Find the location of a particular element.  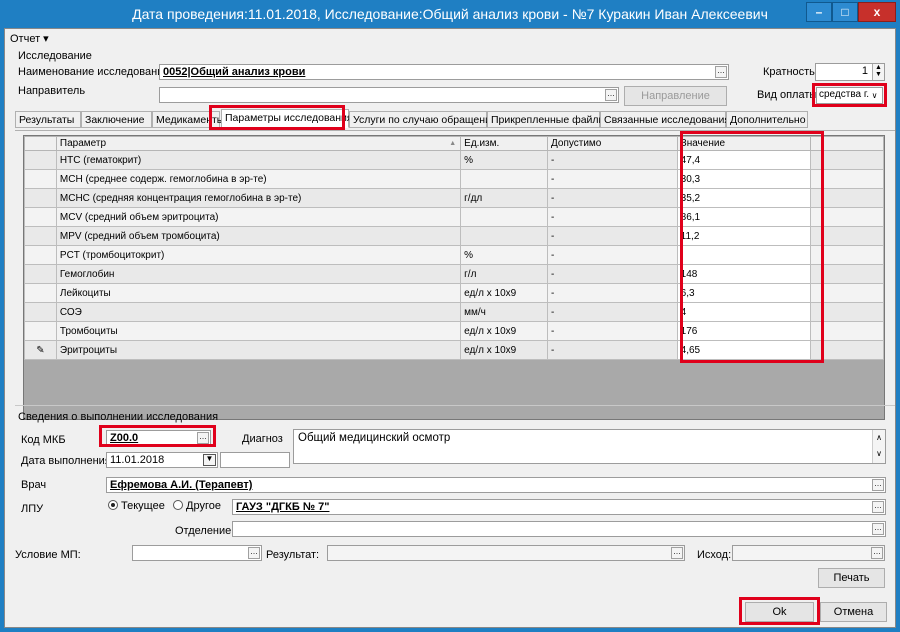

calendar-dropdown-icon: ▼ is located at coordinates (209, 460).